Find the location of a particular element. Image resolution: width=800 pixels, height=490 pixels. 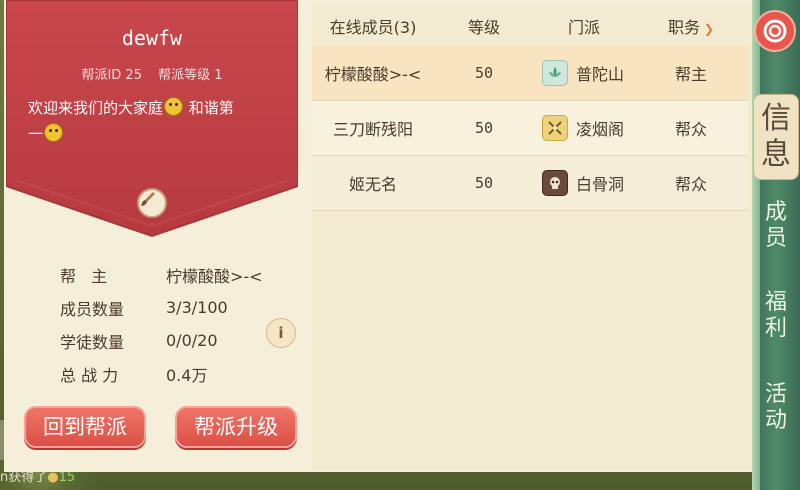

member-name: 三刀断残阳 is located at coordinates (372, 129).